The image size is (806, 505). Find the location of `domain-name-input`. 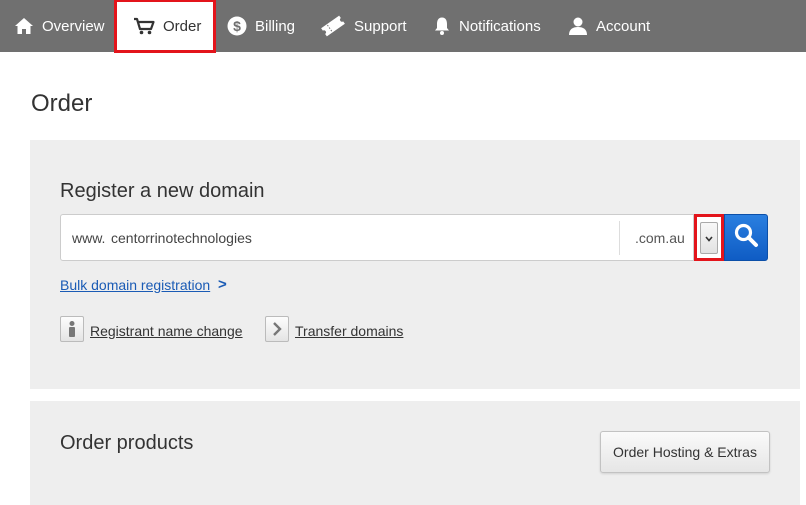

domain-name-input is located at coordinates (364, 238).